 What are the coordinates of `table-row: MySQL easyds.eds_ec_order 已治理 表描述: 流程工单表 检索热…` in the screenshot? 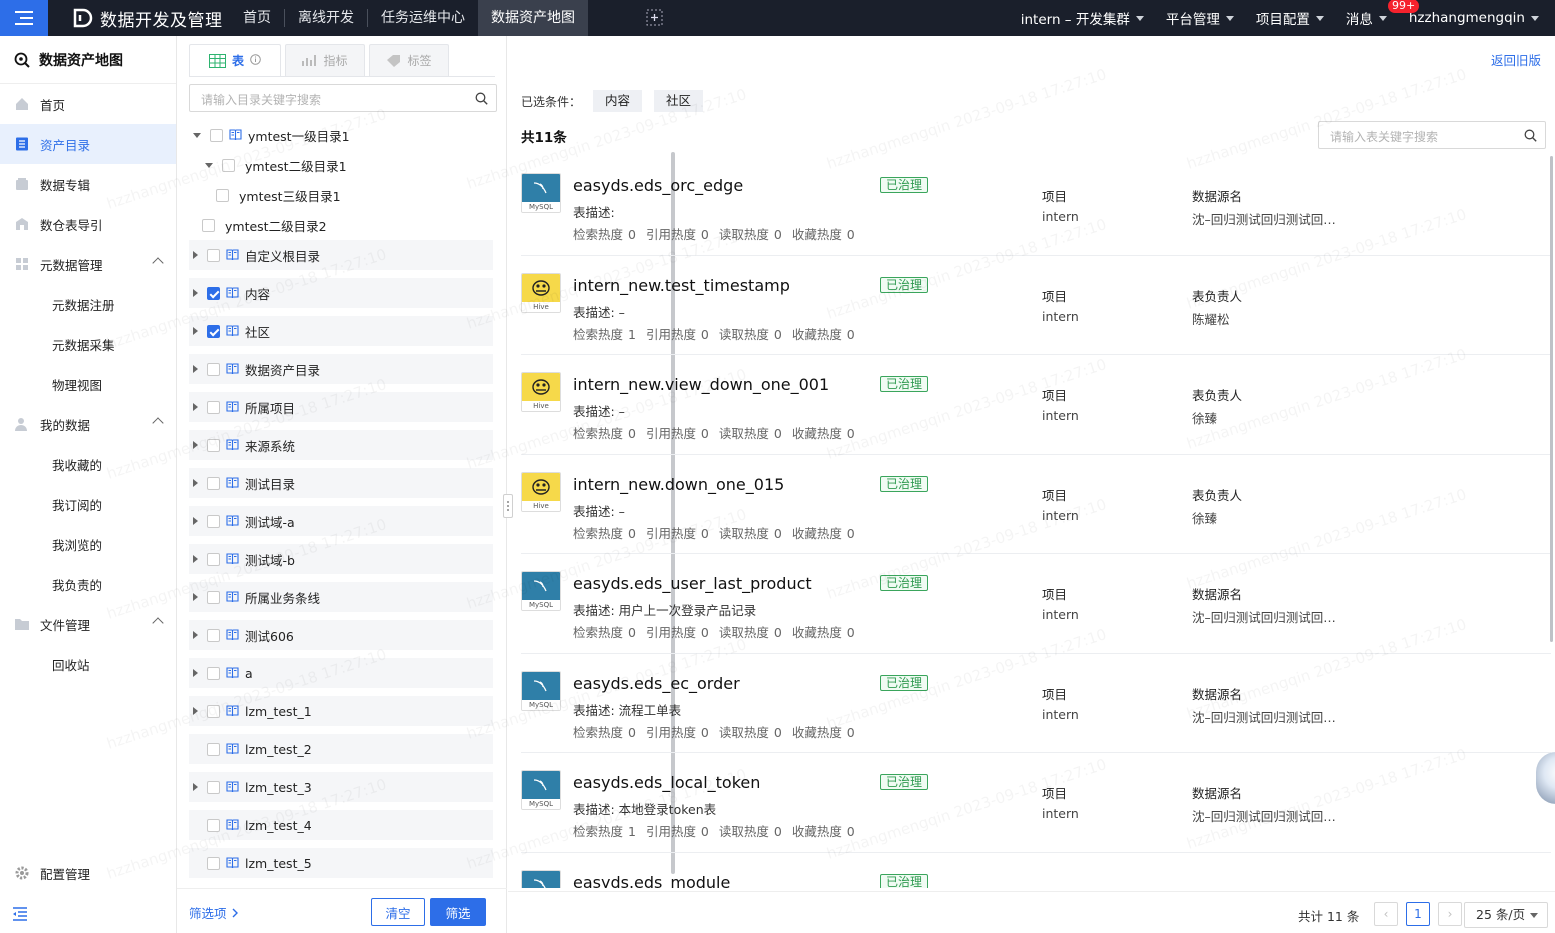 It's located at (1036, 703).